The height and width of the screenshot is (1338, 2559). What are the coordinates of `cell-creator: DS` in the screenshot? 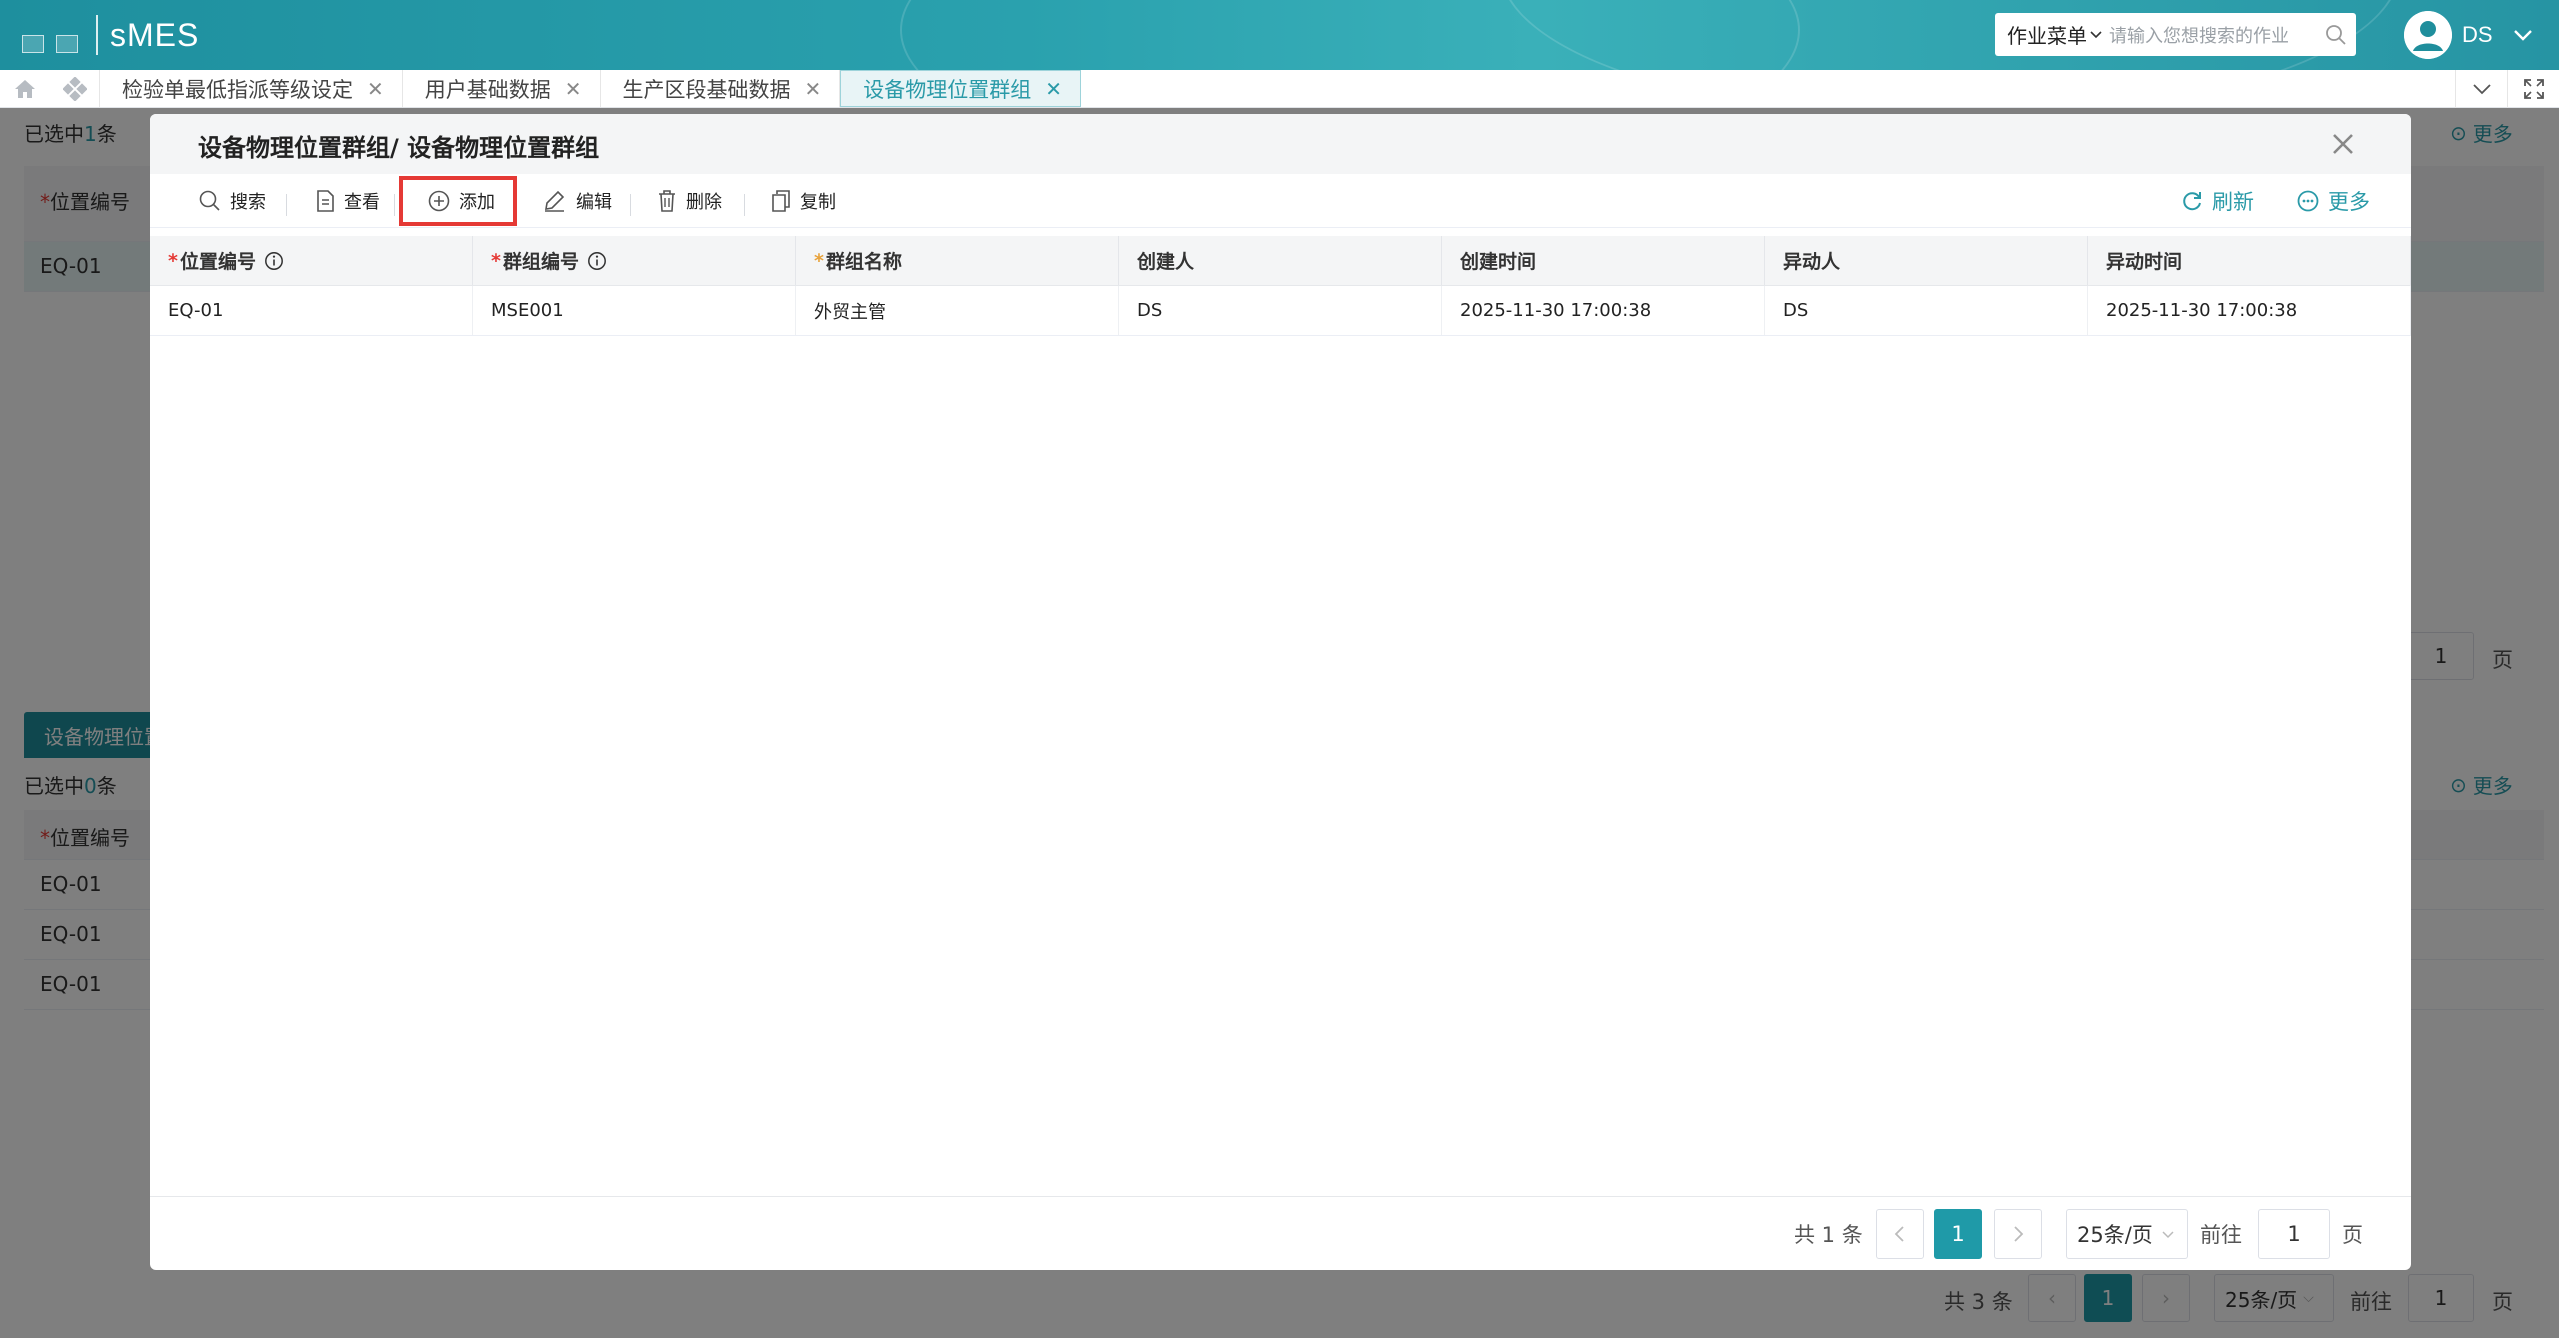 It's located at (1280, 310).